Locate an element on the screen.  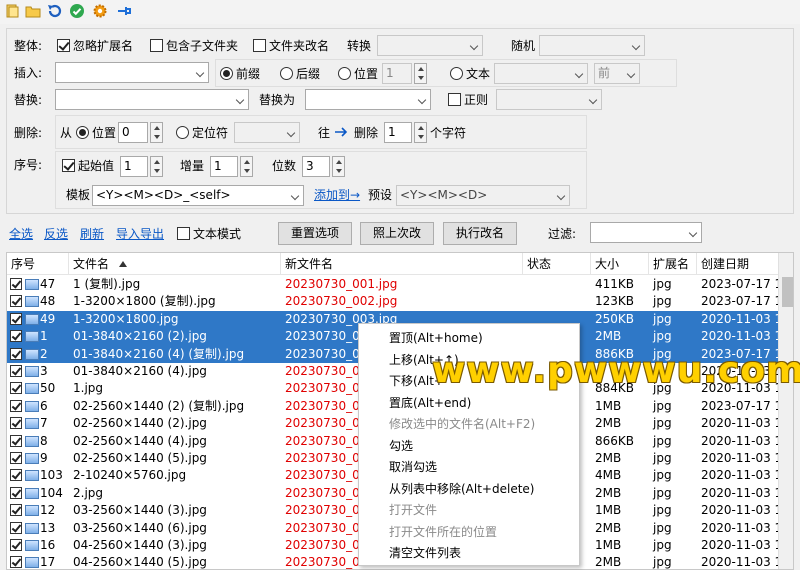
add-to-preset-link: 添加到→ is located at coordinates (337, 195).